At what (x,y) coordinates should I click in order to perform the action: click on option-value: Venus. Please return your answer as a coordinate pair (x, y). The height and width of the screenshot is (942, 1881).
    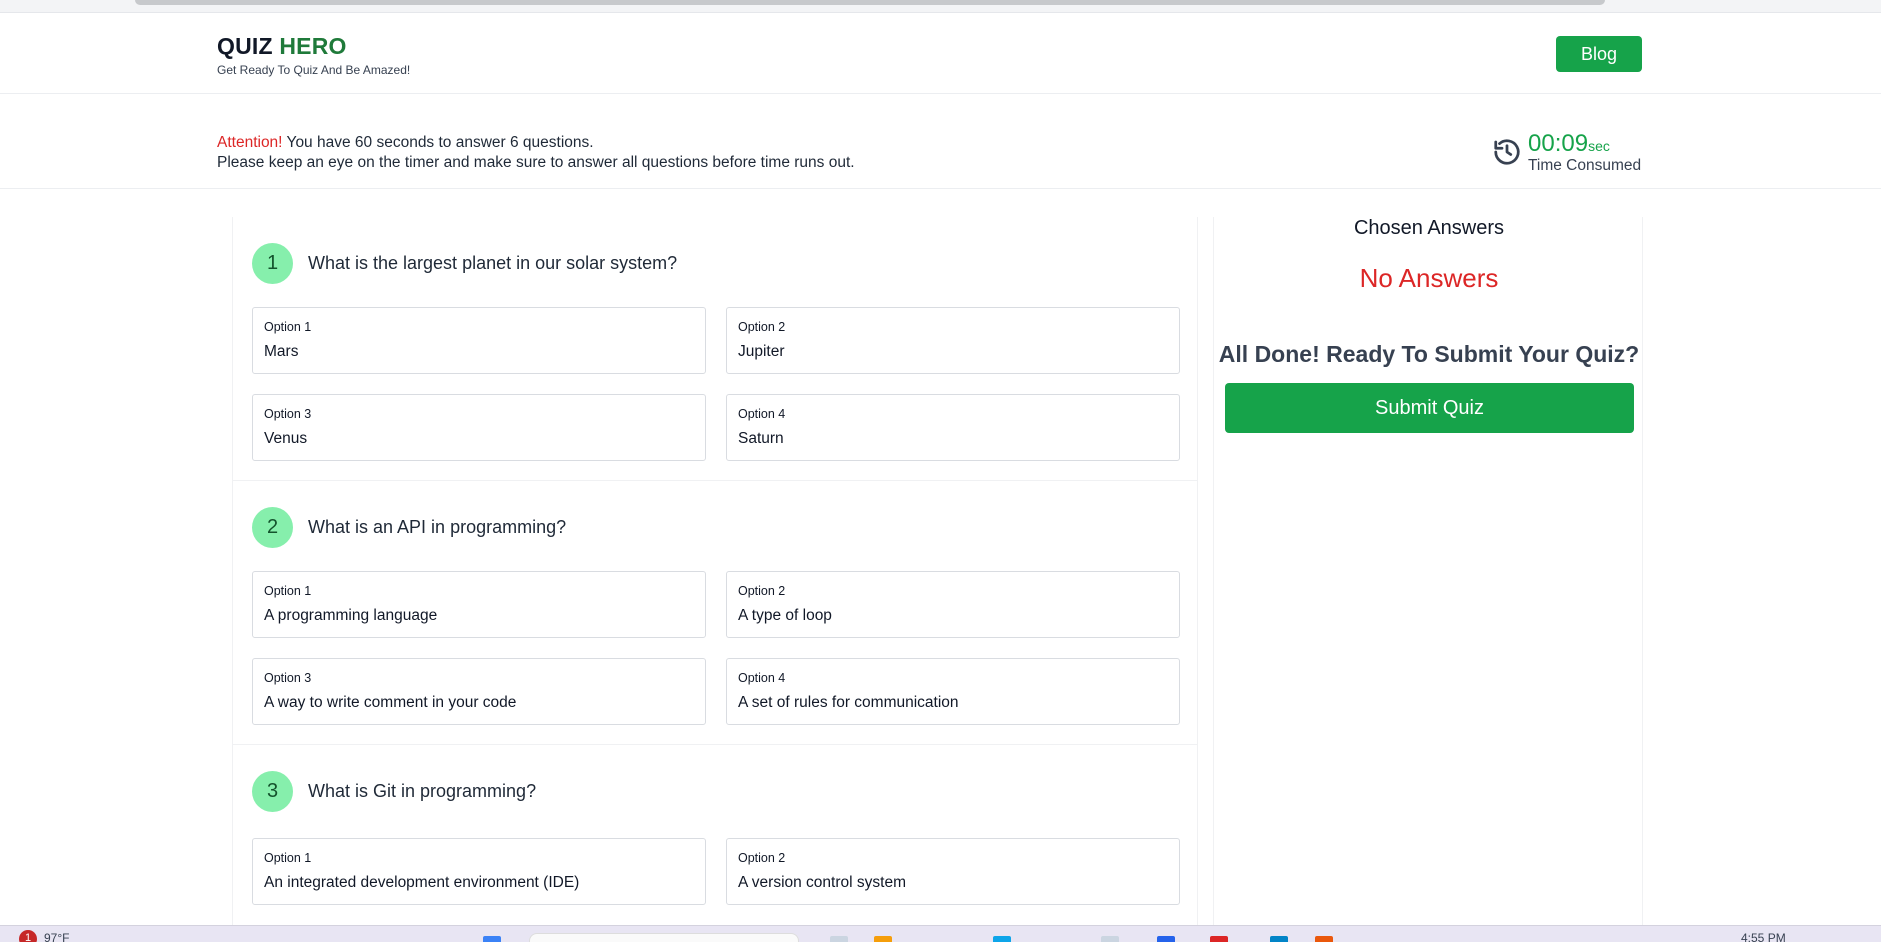
    Looking at the image, I should click on (286, 438).